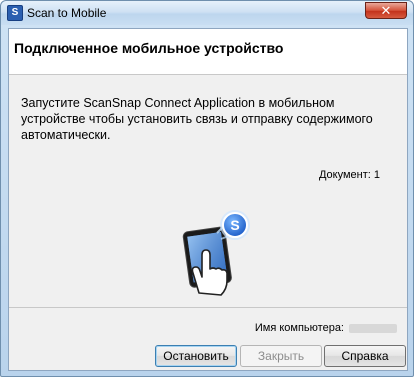 This screenshot has width=416, height=379. I want to click on header-band: Подключенное мобильное устройство, so click(208, 52).